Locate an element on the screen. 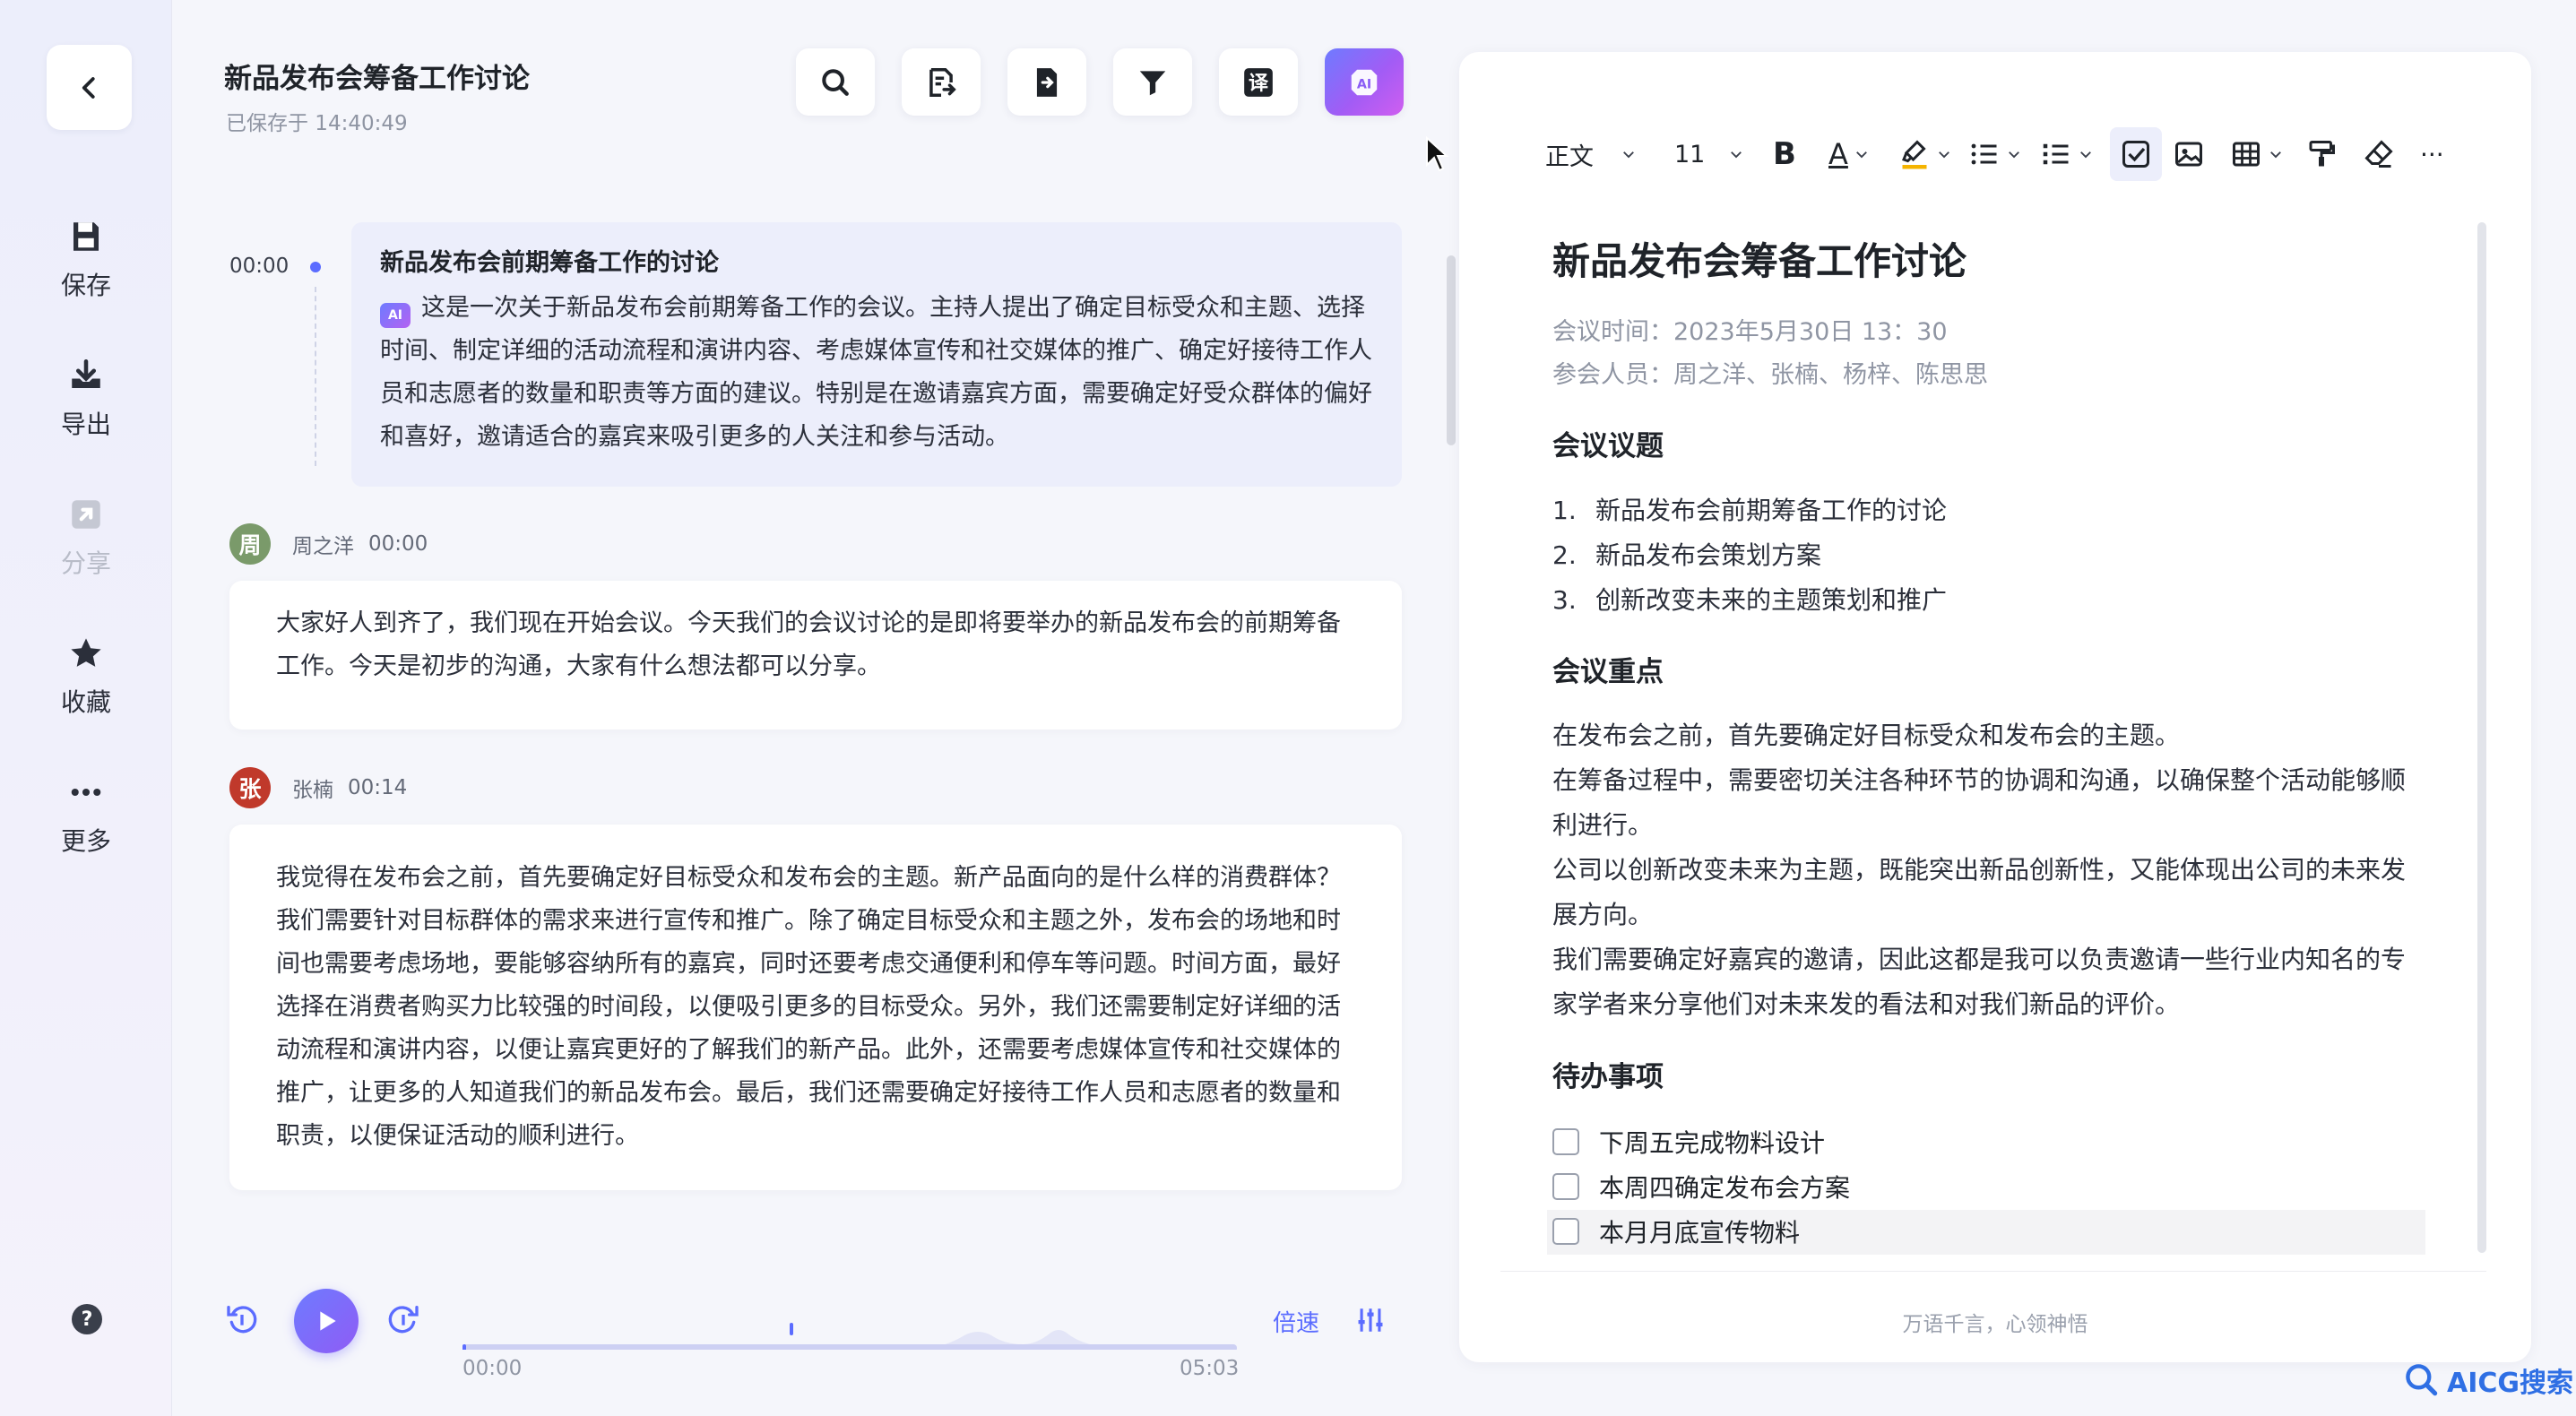 This screenshot has width=2576, height=1416. todo-item: 本周四确定发布会方案 is located at coordinates (1701, 1186).